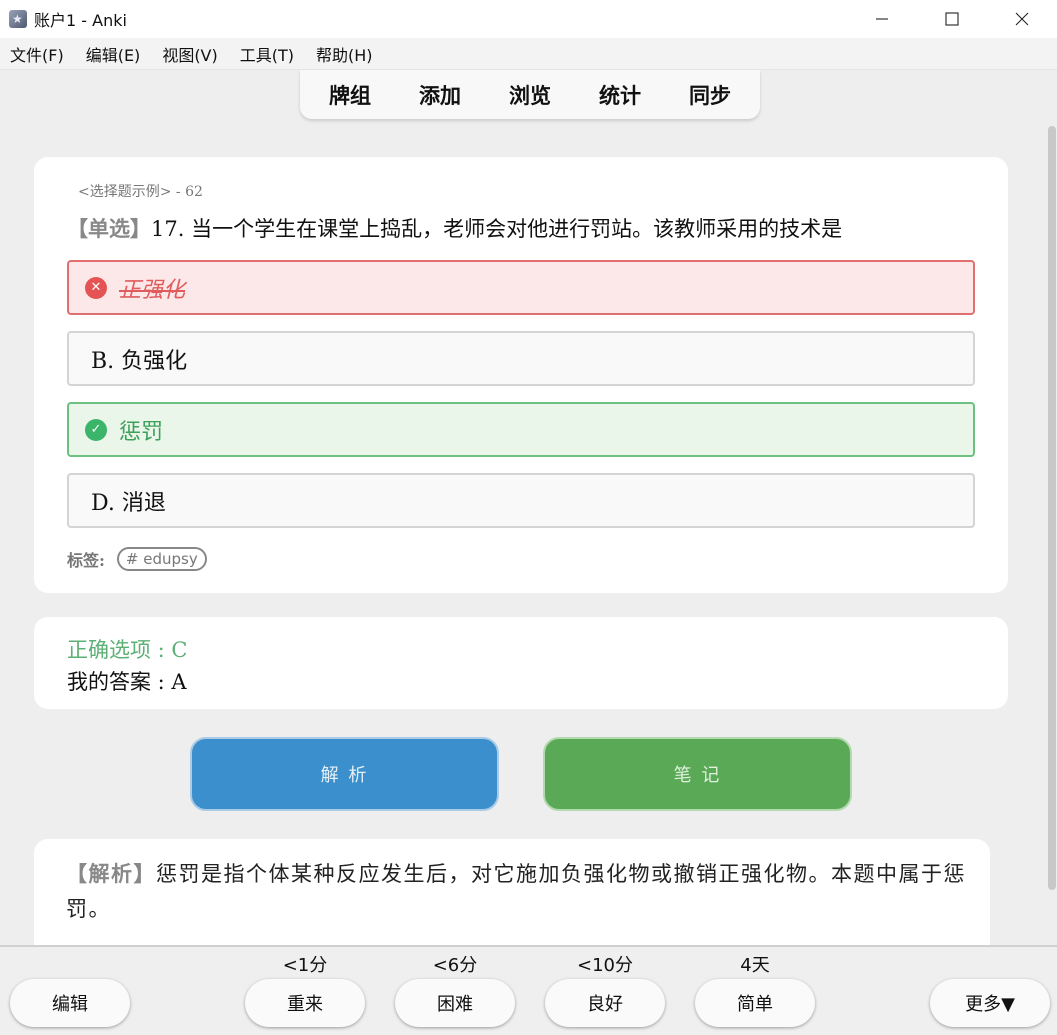  I want to click on option-b: B. 负强化, so click(521, 358).